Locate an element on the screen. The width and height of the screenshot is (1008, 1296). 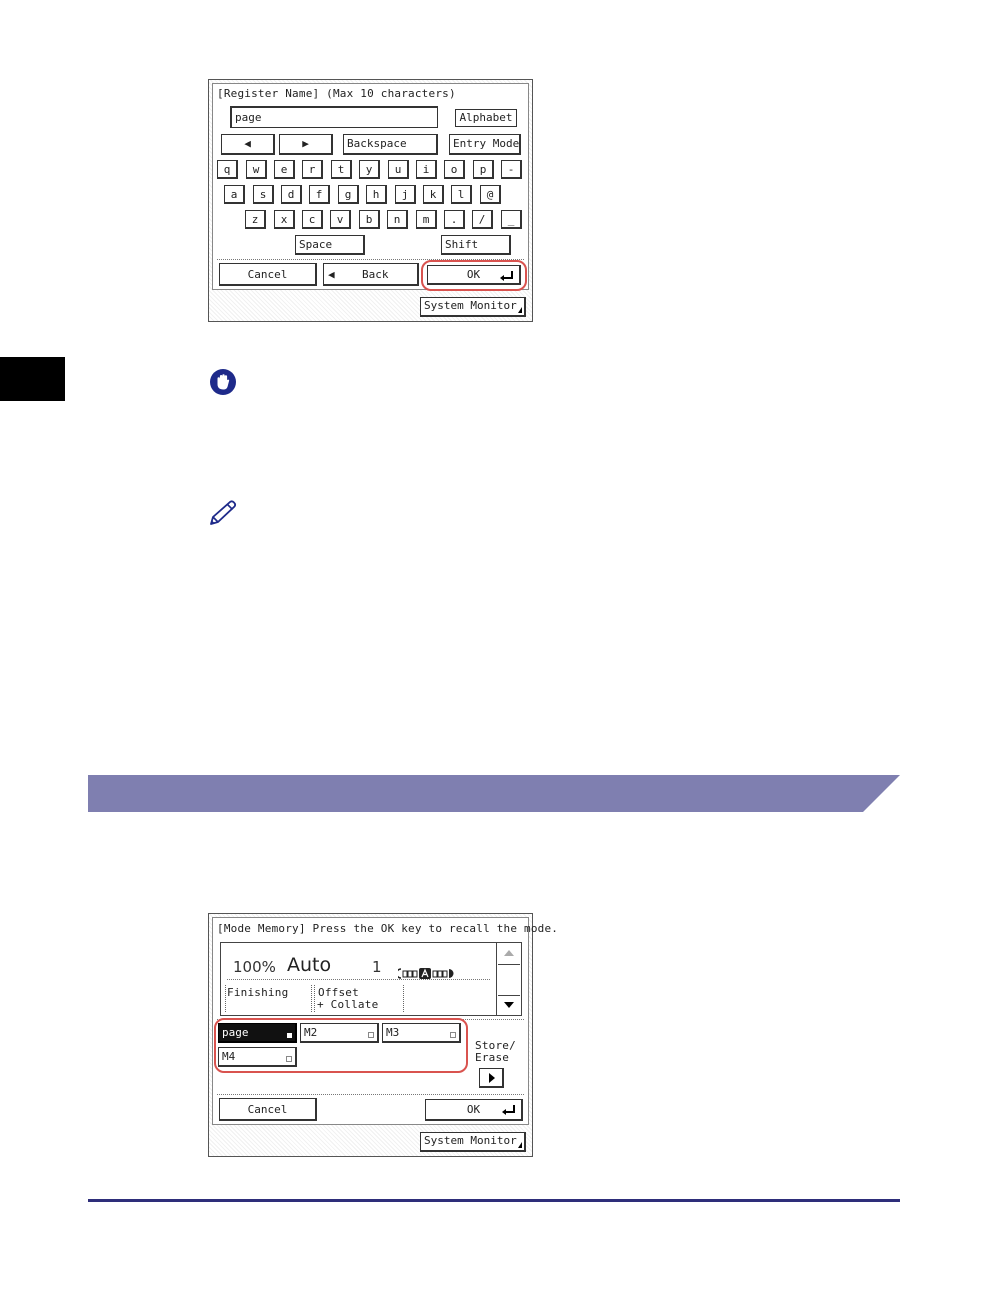
key-hyphen: - is located at coordinates (511, 169).